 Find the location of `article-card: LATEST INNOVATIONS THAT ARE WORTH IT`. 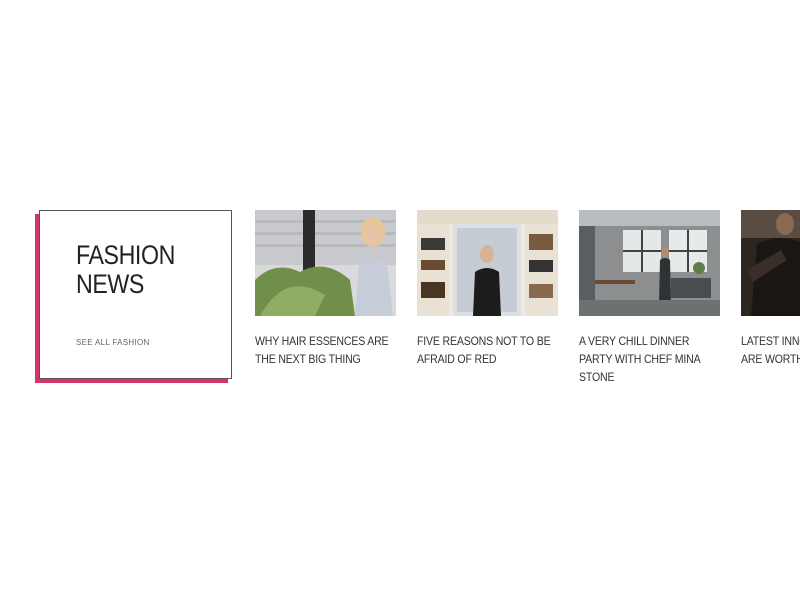

article-card: LATEST INNOVATIONS THAT ARE WORTH IT is located at coordinates (770, 289).